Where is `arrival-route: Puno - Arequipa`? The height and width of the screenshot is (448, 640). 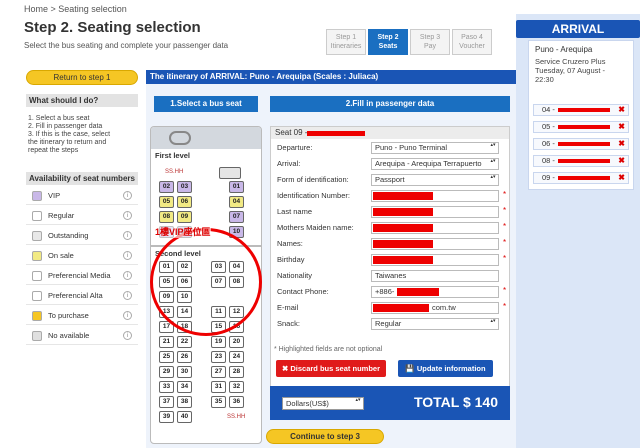
arrival-route: Puno - Arequipa is located at coordinates (564, 49).